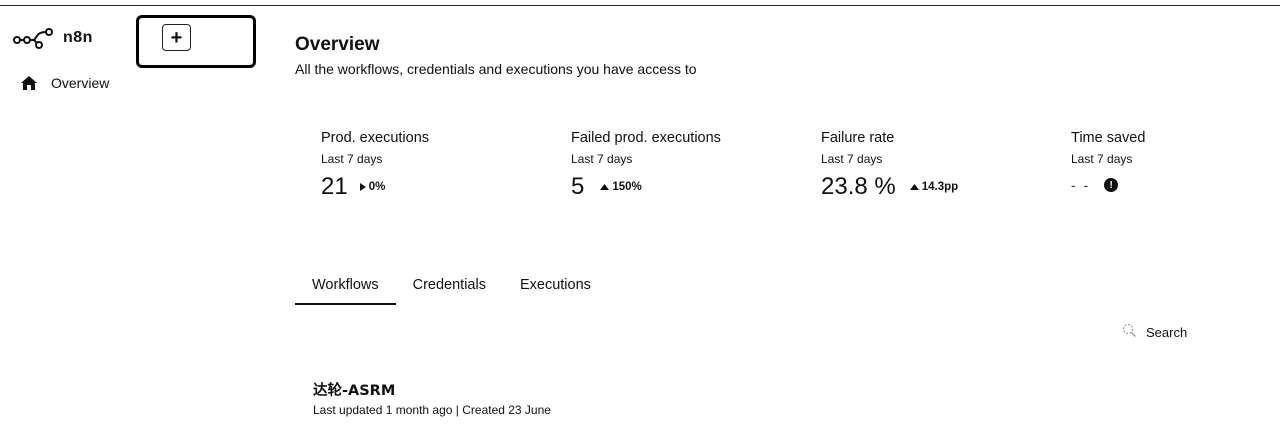  I want to click on stat-failure-rate: Failure rate Last 7 days 23.8 % 14.3pp, so click(889, 165).